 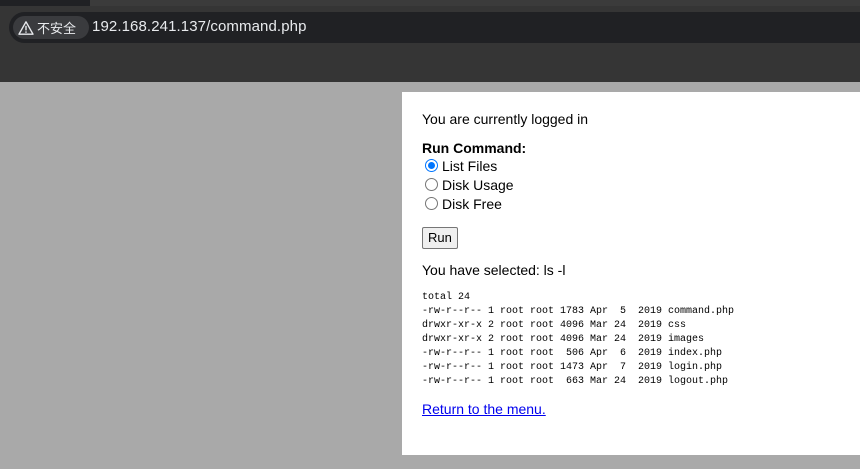 What do you see at coordinates (440, 238) in the screenshot?
I see `run-button: Run` at bounding box center [440, 238].